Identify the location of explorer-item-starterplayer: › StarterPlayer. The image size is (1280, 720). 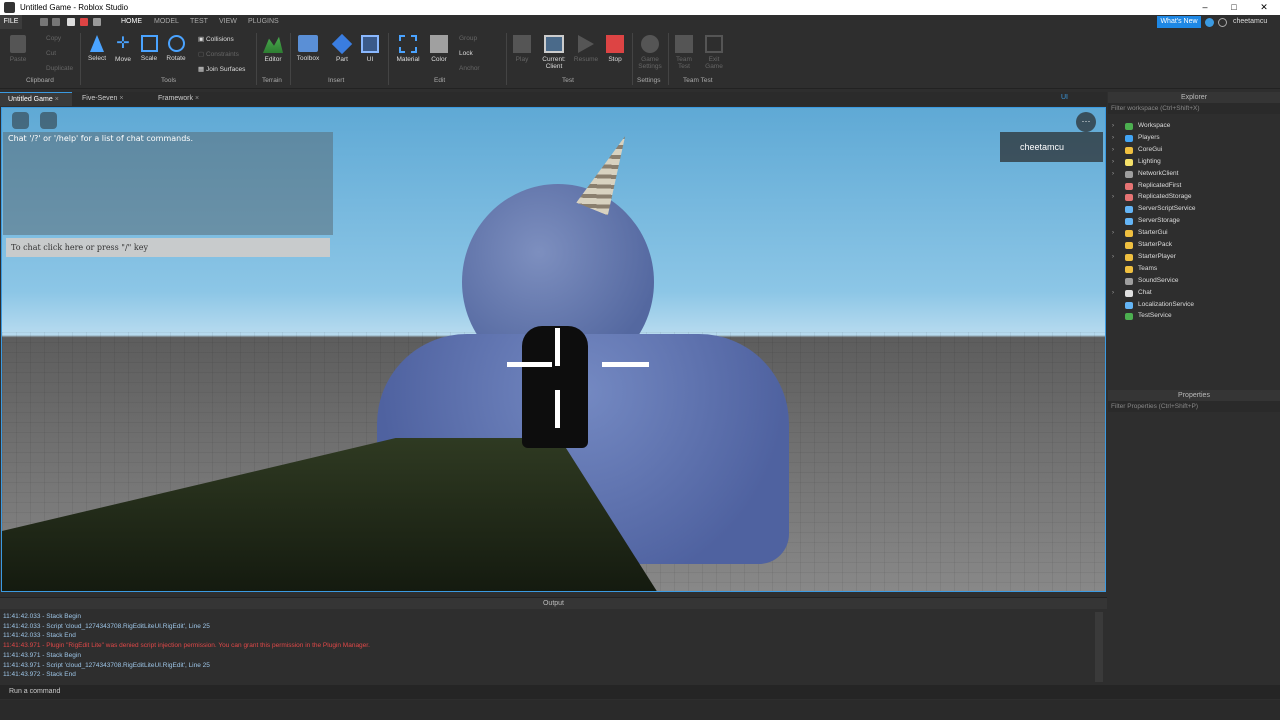
(1194, 257).